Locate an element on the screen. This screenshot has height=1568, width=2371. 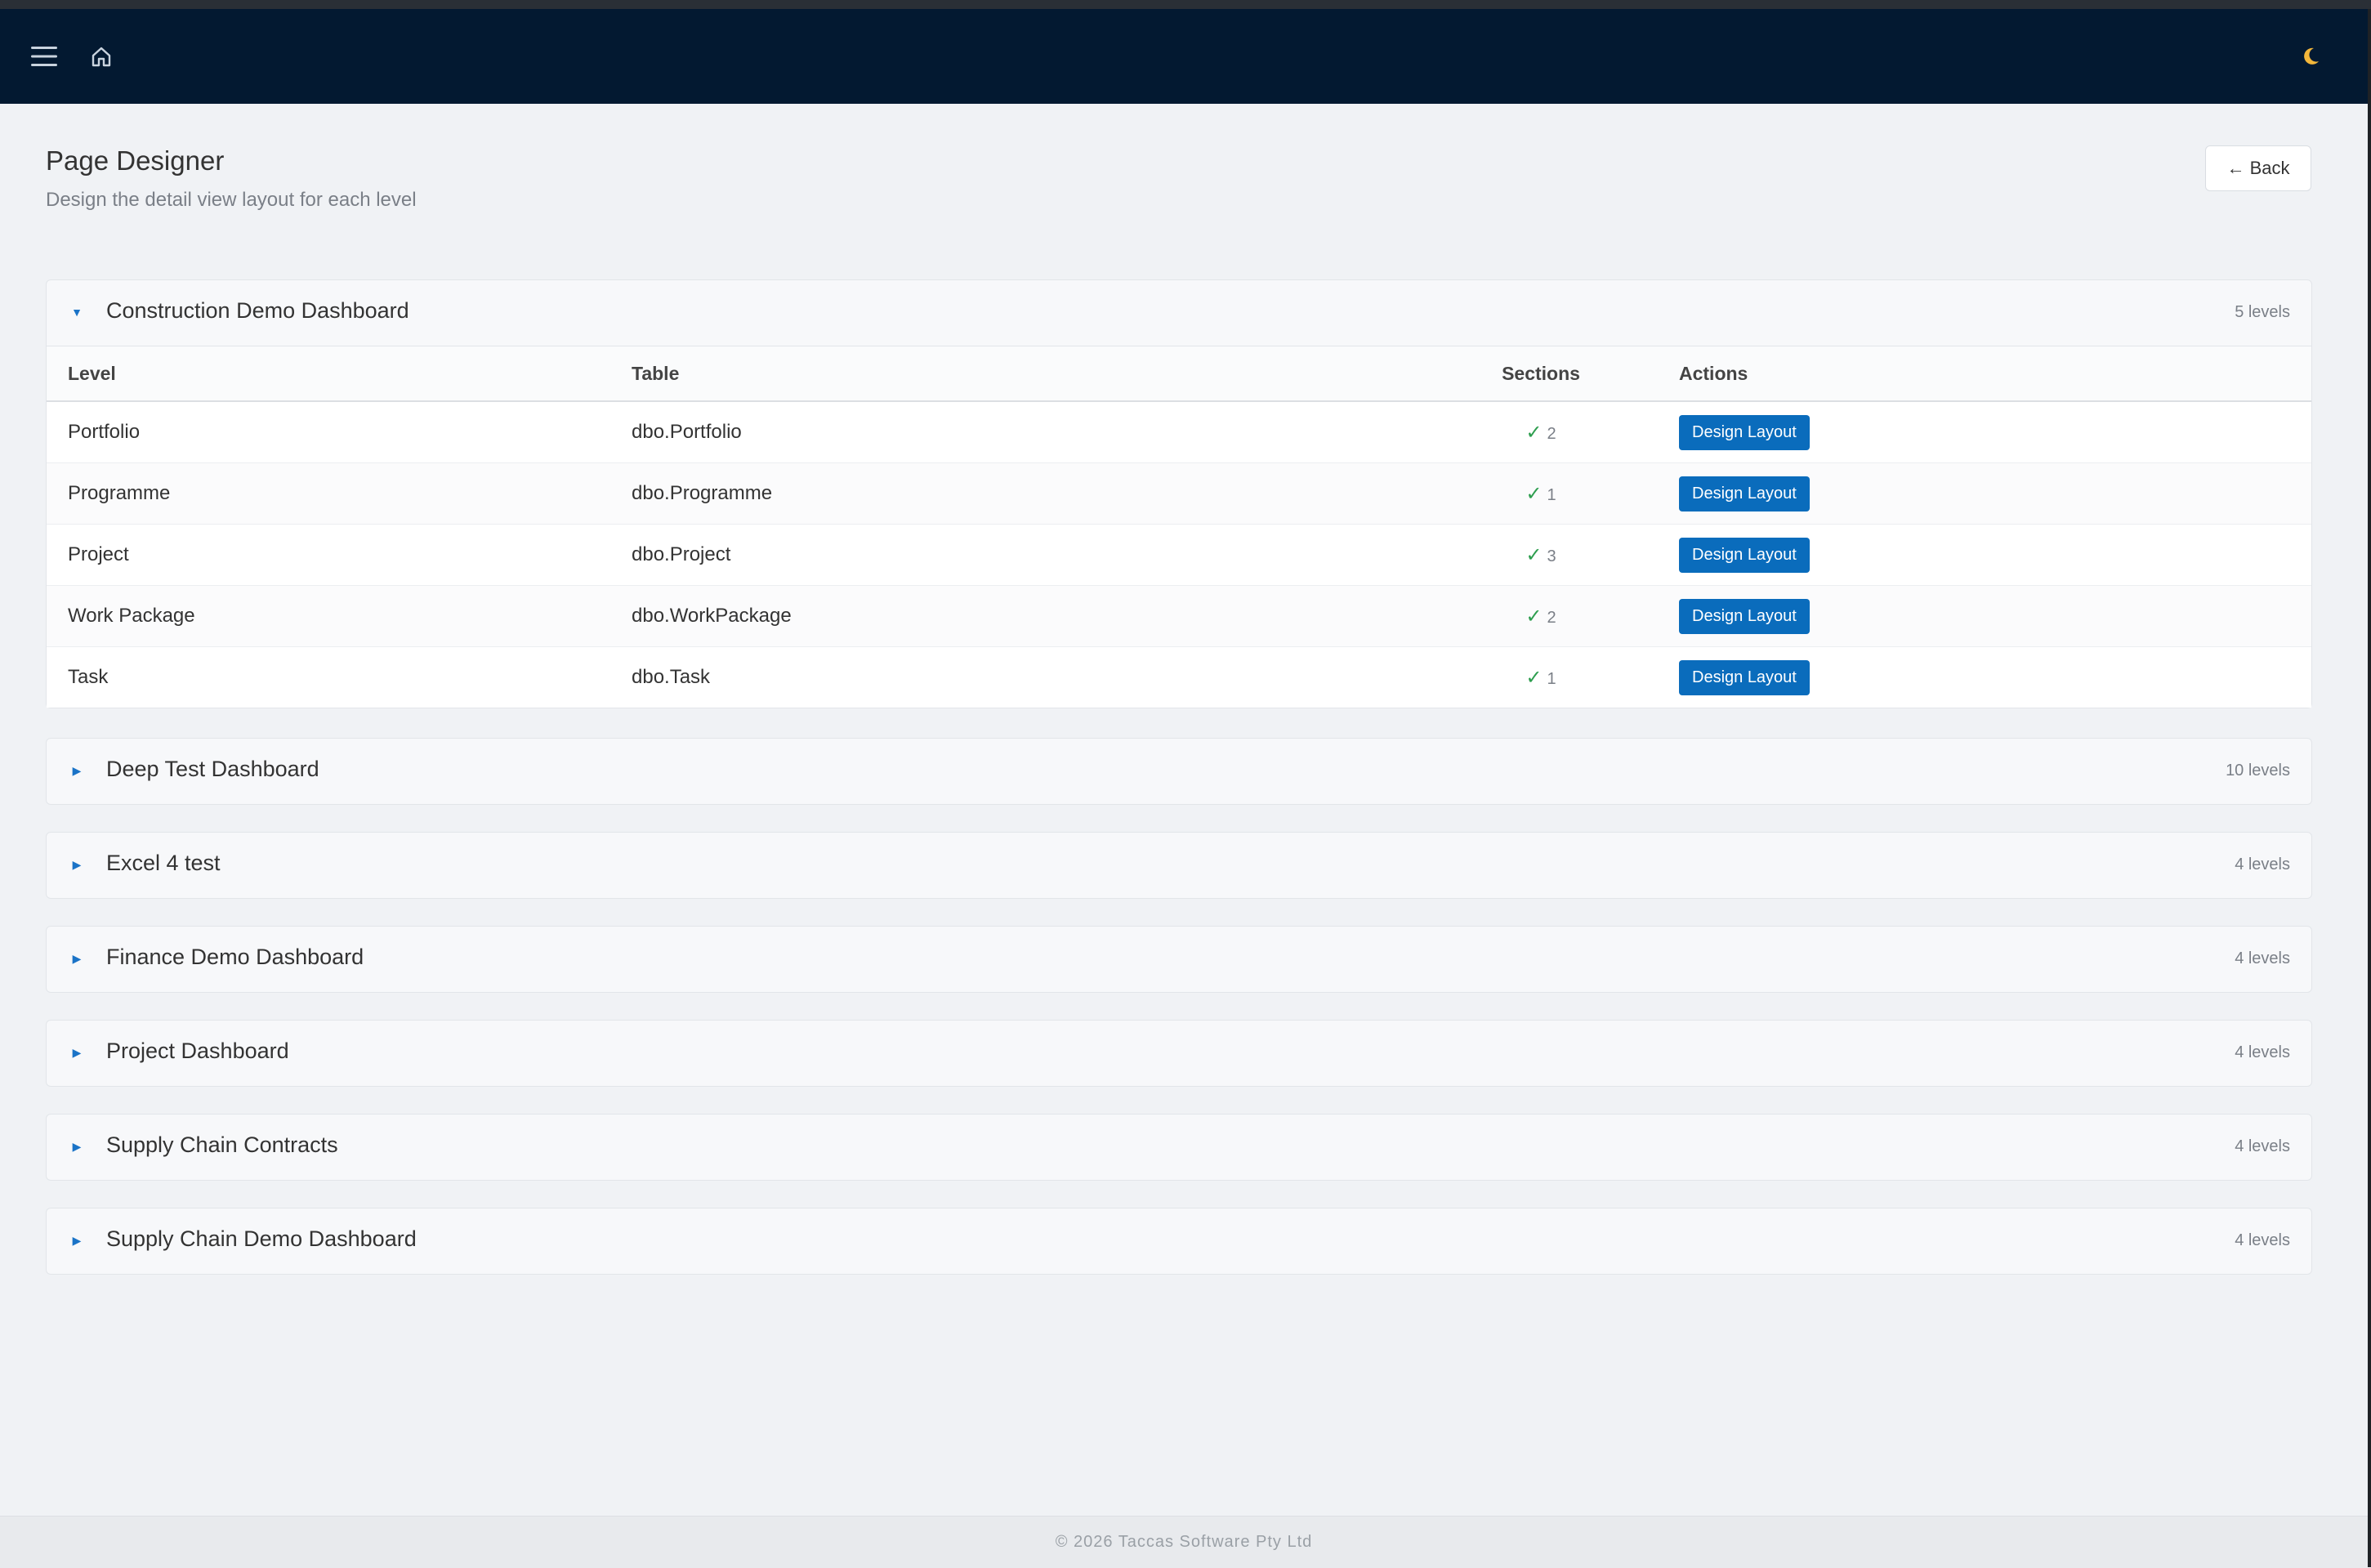
table-row: Portfolio dbo.Portfolio ✓ 2 Design Layout is located at coordinates (1179, 432).